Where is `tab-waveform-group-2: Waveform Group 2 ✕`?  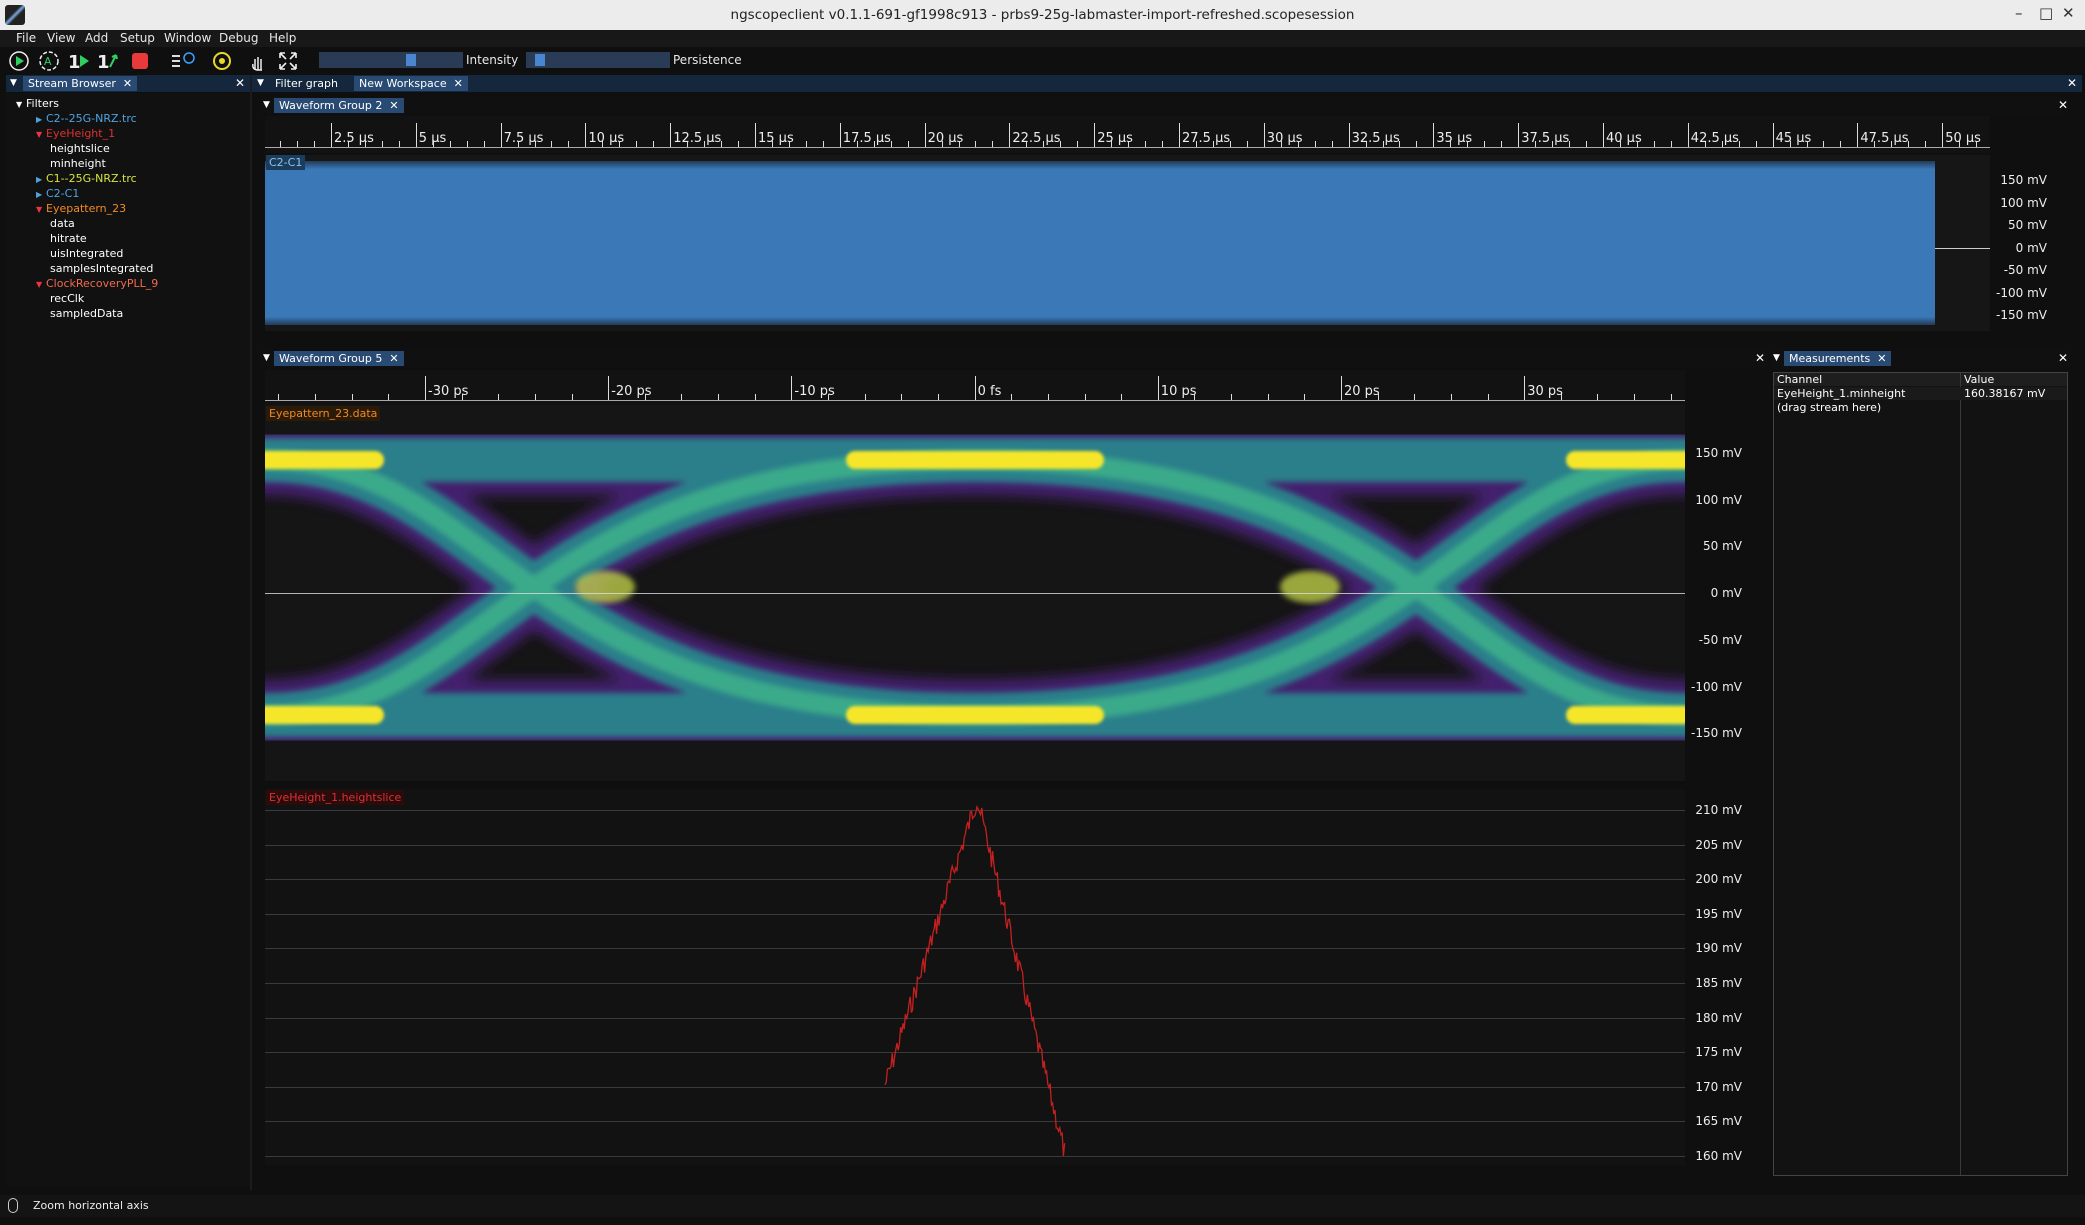 tab-waveform-group-2: Waveform Group 2 ✕ is located at coordinates (339, 105).